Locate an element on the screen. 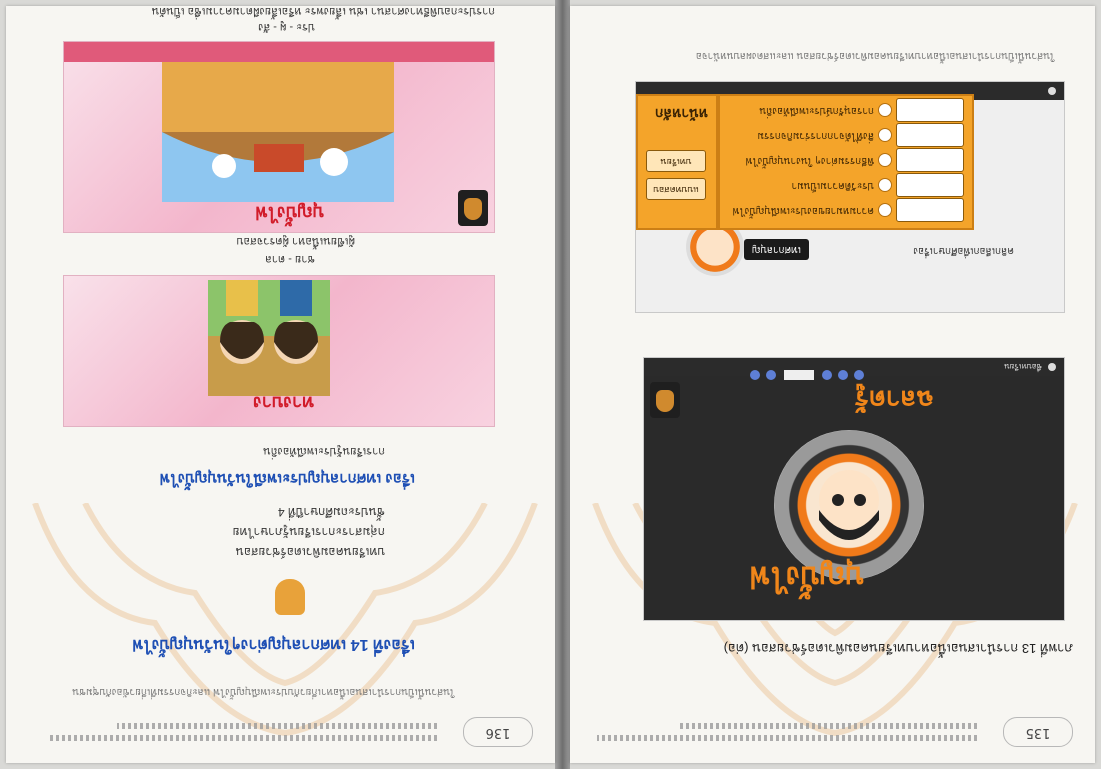 The image size is (1101, 769). slide-caption-line: ชาย - ตาล is located at coordinates (290, 259).